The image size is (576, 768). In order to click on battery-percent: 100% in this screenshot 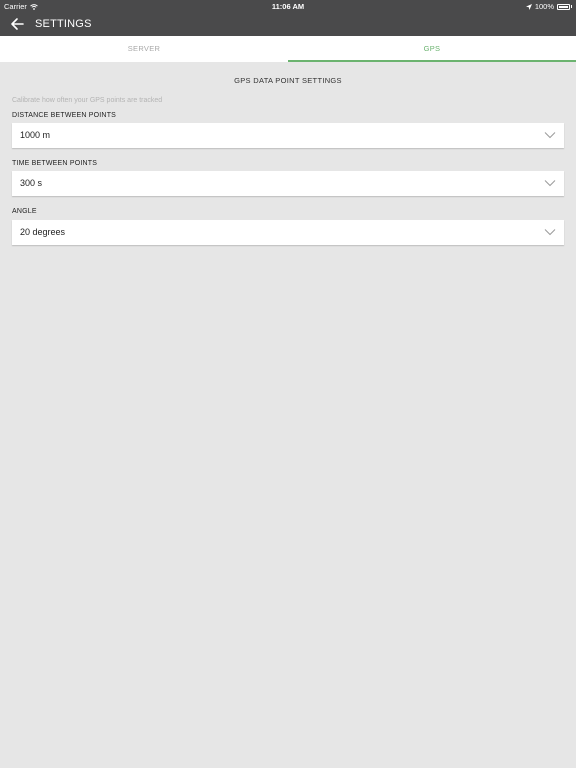, I will do `click(544, 6)`.